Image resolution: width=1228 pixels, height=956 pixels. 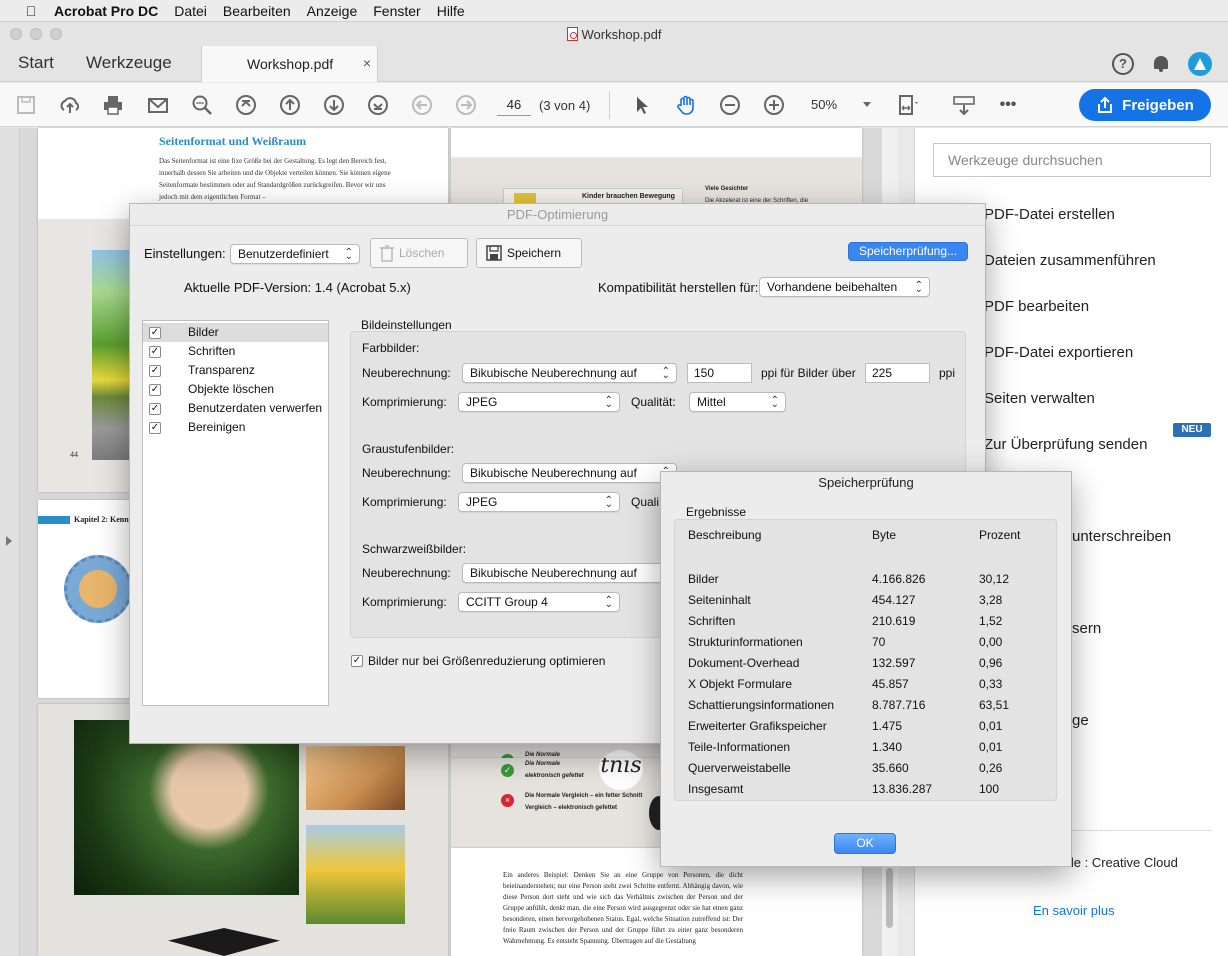 I want to click on zoom-in-icon, so click(x=774, y=105).